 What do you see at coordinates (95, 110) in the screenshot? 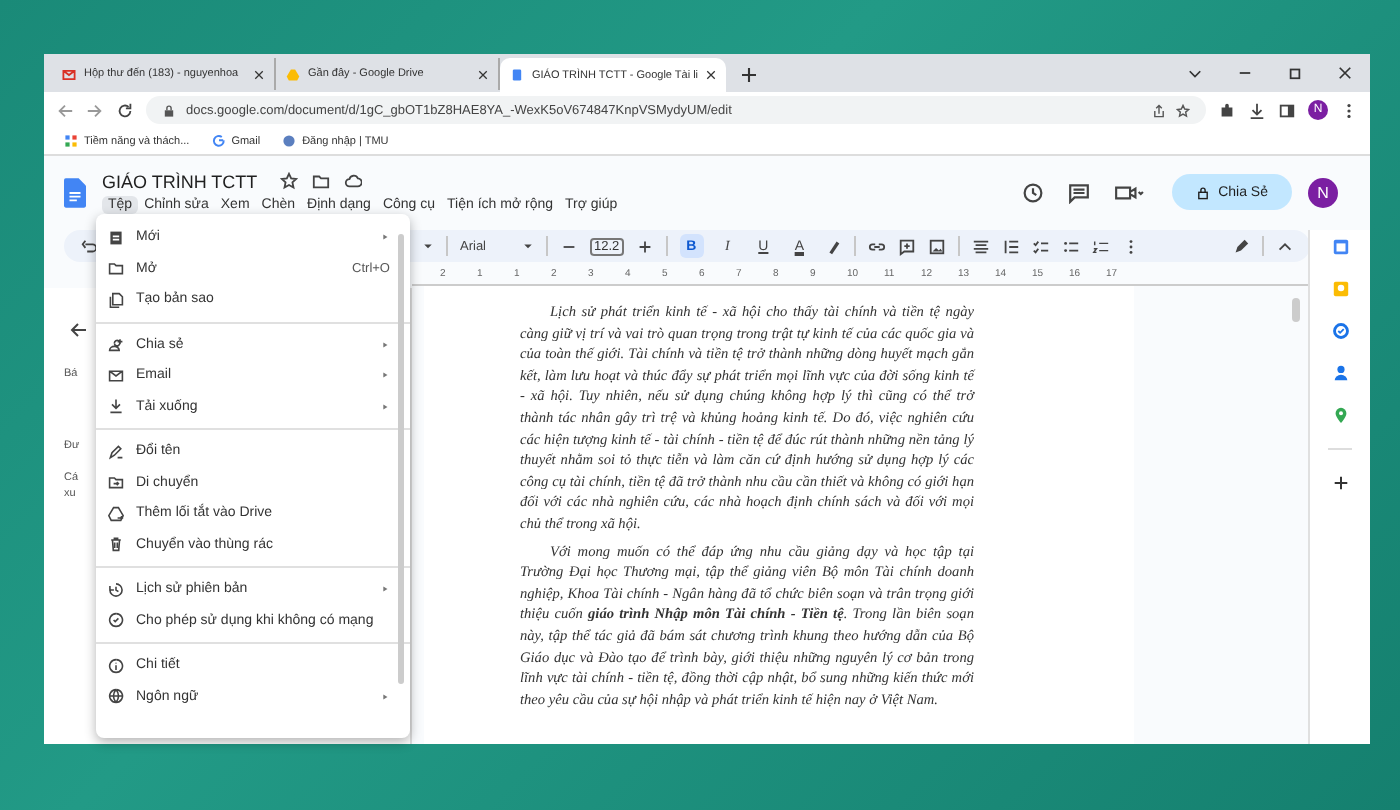
I see `forward-icon` at bounding box center [95, 110].